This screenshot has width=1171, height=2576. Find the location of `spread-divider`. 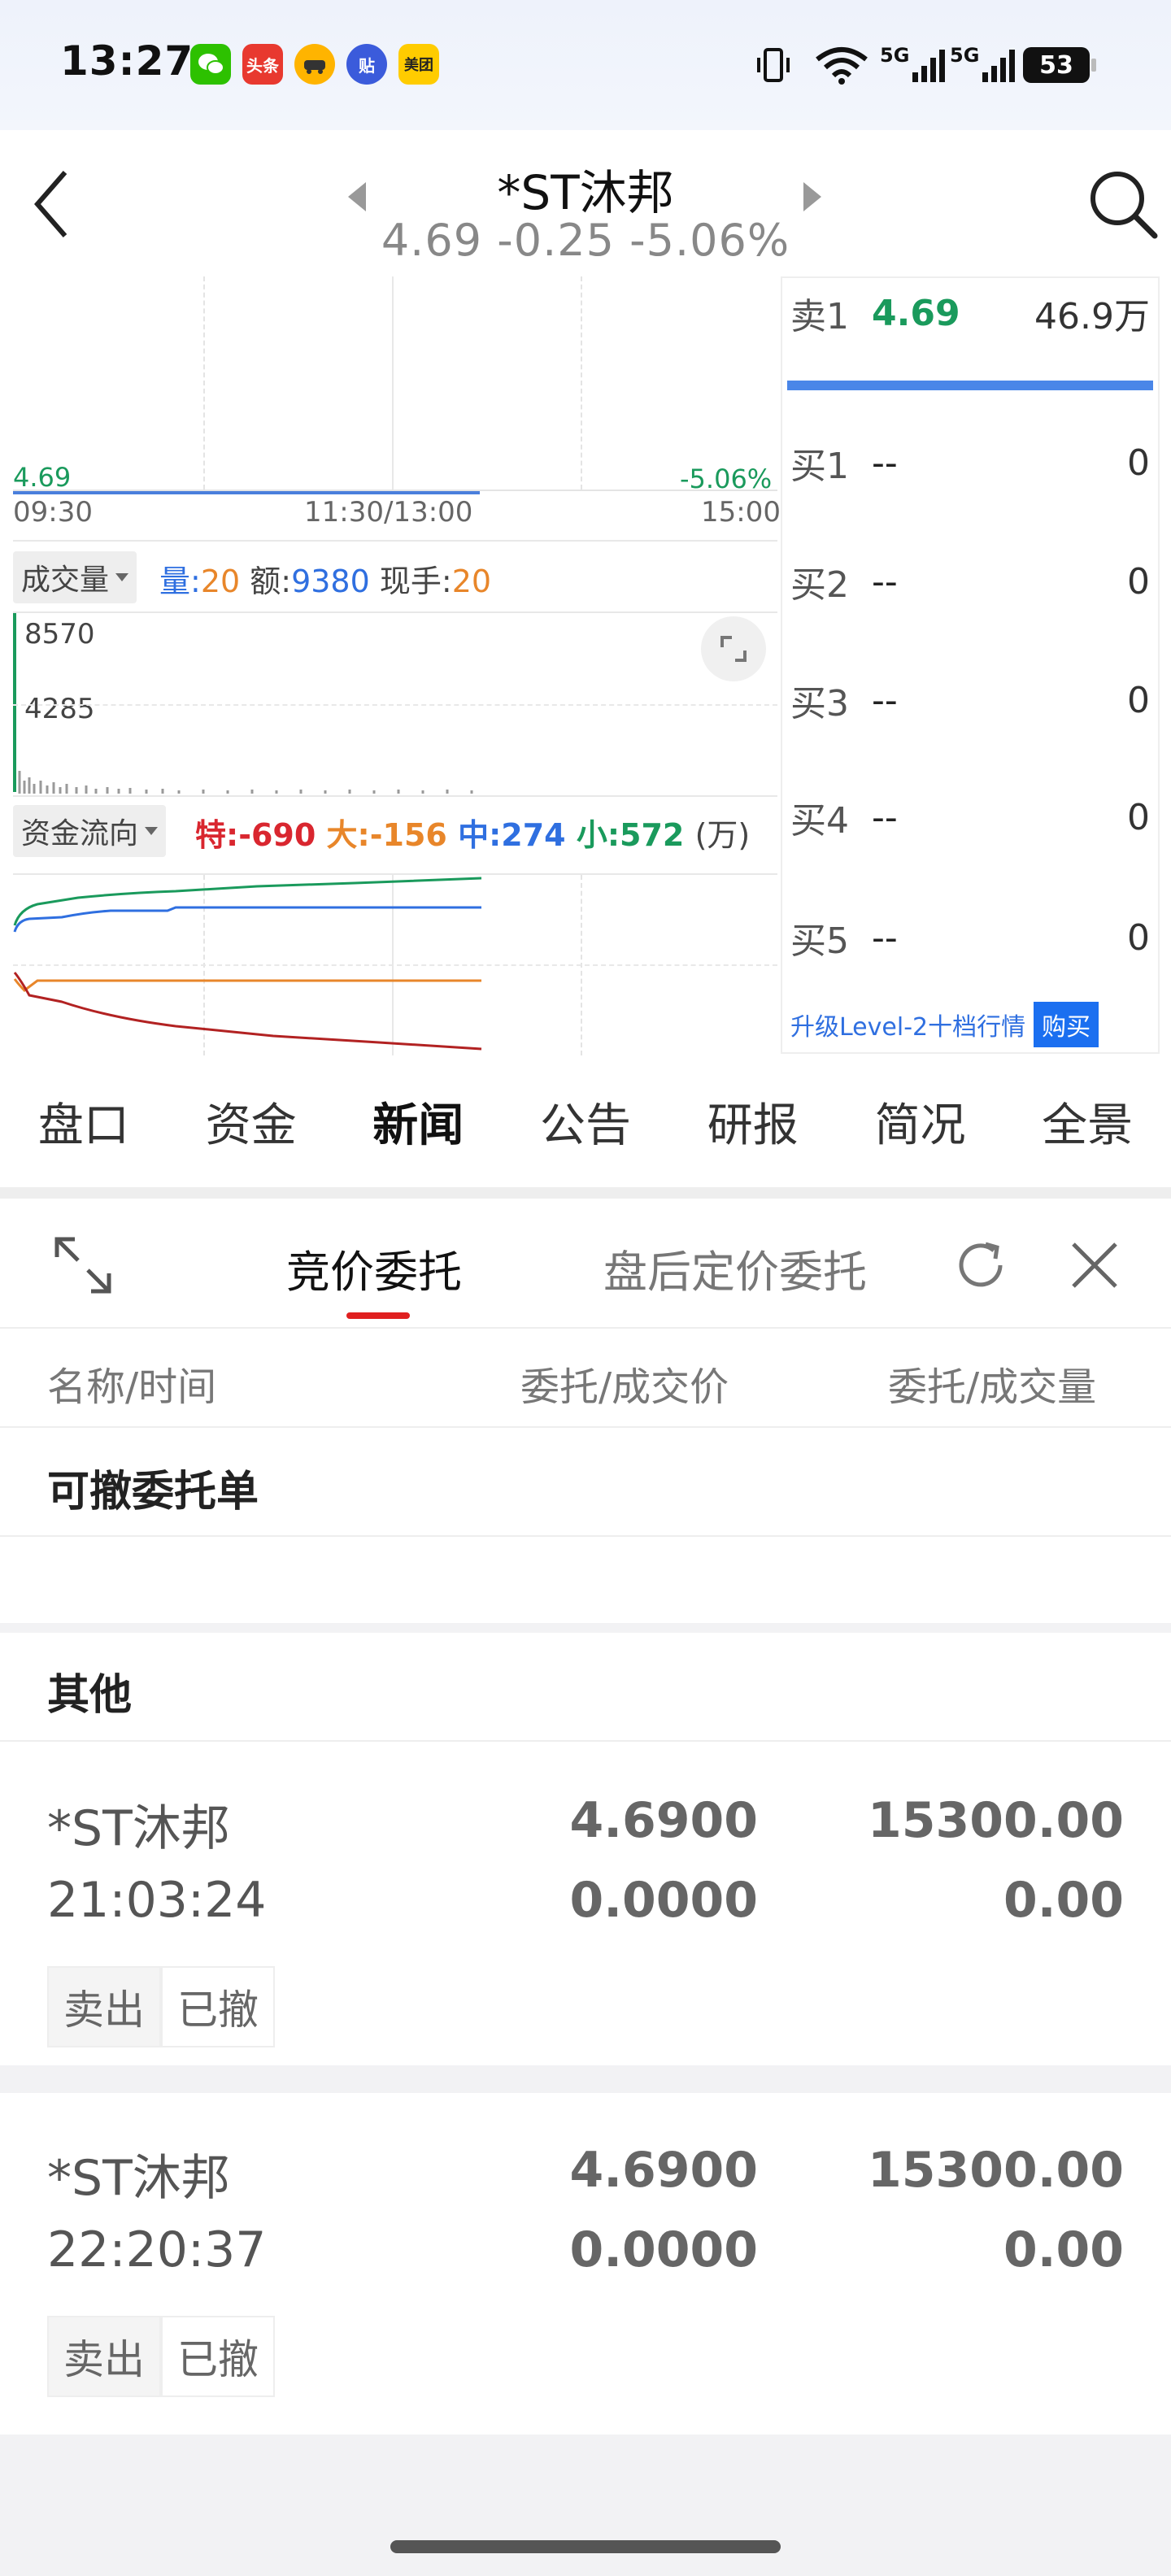

spread-divider is located at coordinates (970, 385).